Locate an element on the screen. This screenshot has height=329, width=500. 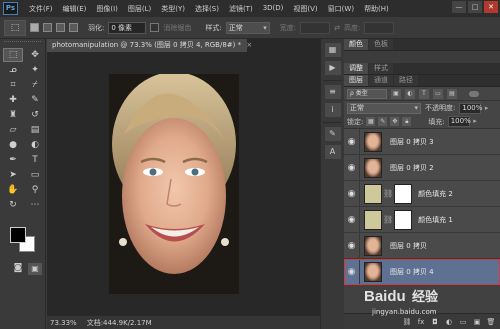
layer-row: ◉ ⛓ 颜色填充 1 is located at coordinates (422, 219).